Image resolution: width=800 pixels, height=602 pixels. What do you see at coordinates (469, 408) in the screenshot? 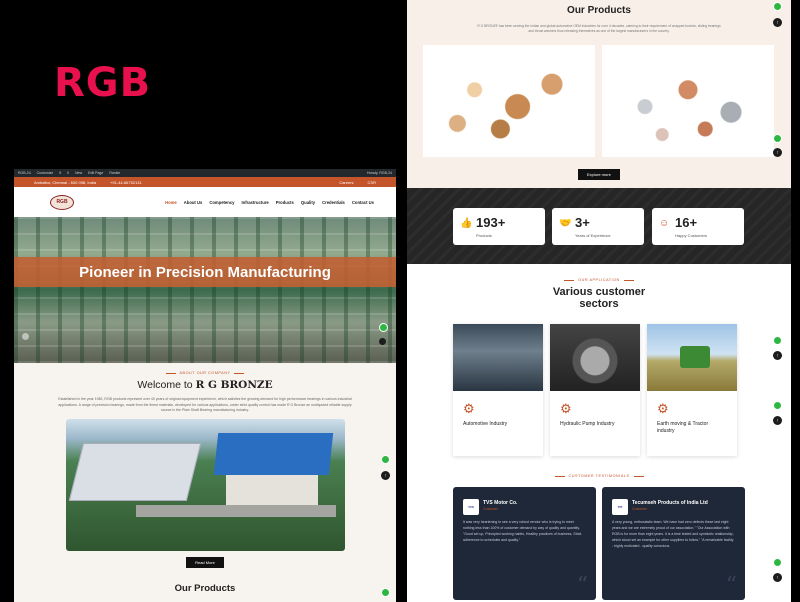
I see `factory-icon: ⚙` at bounding box center [469, 408].